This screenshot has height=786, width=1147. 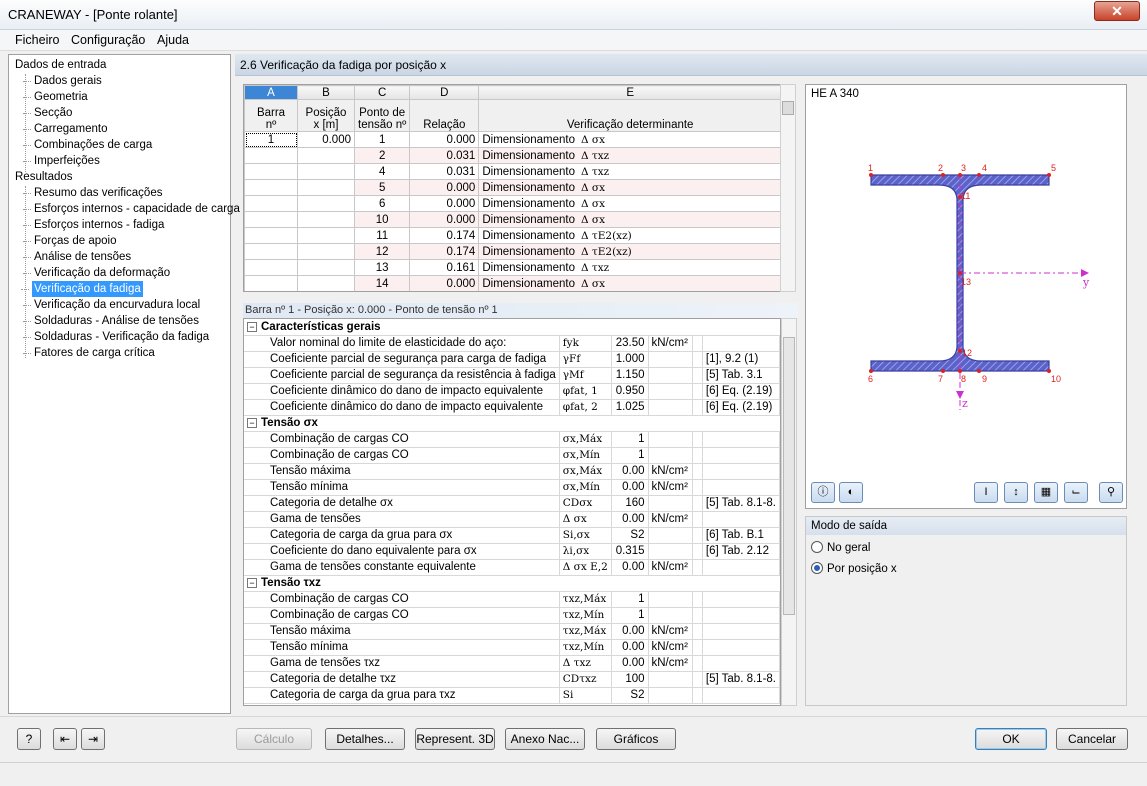 I want to click on info-icon: ⓘ, so click(x=823, y=492).